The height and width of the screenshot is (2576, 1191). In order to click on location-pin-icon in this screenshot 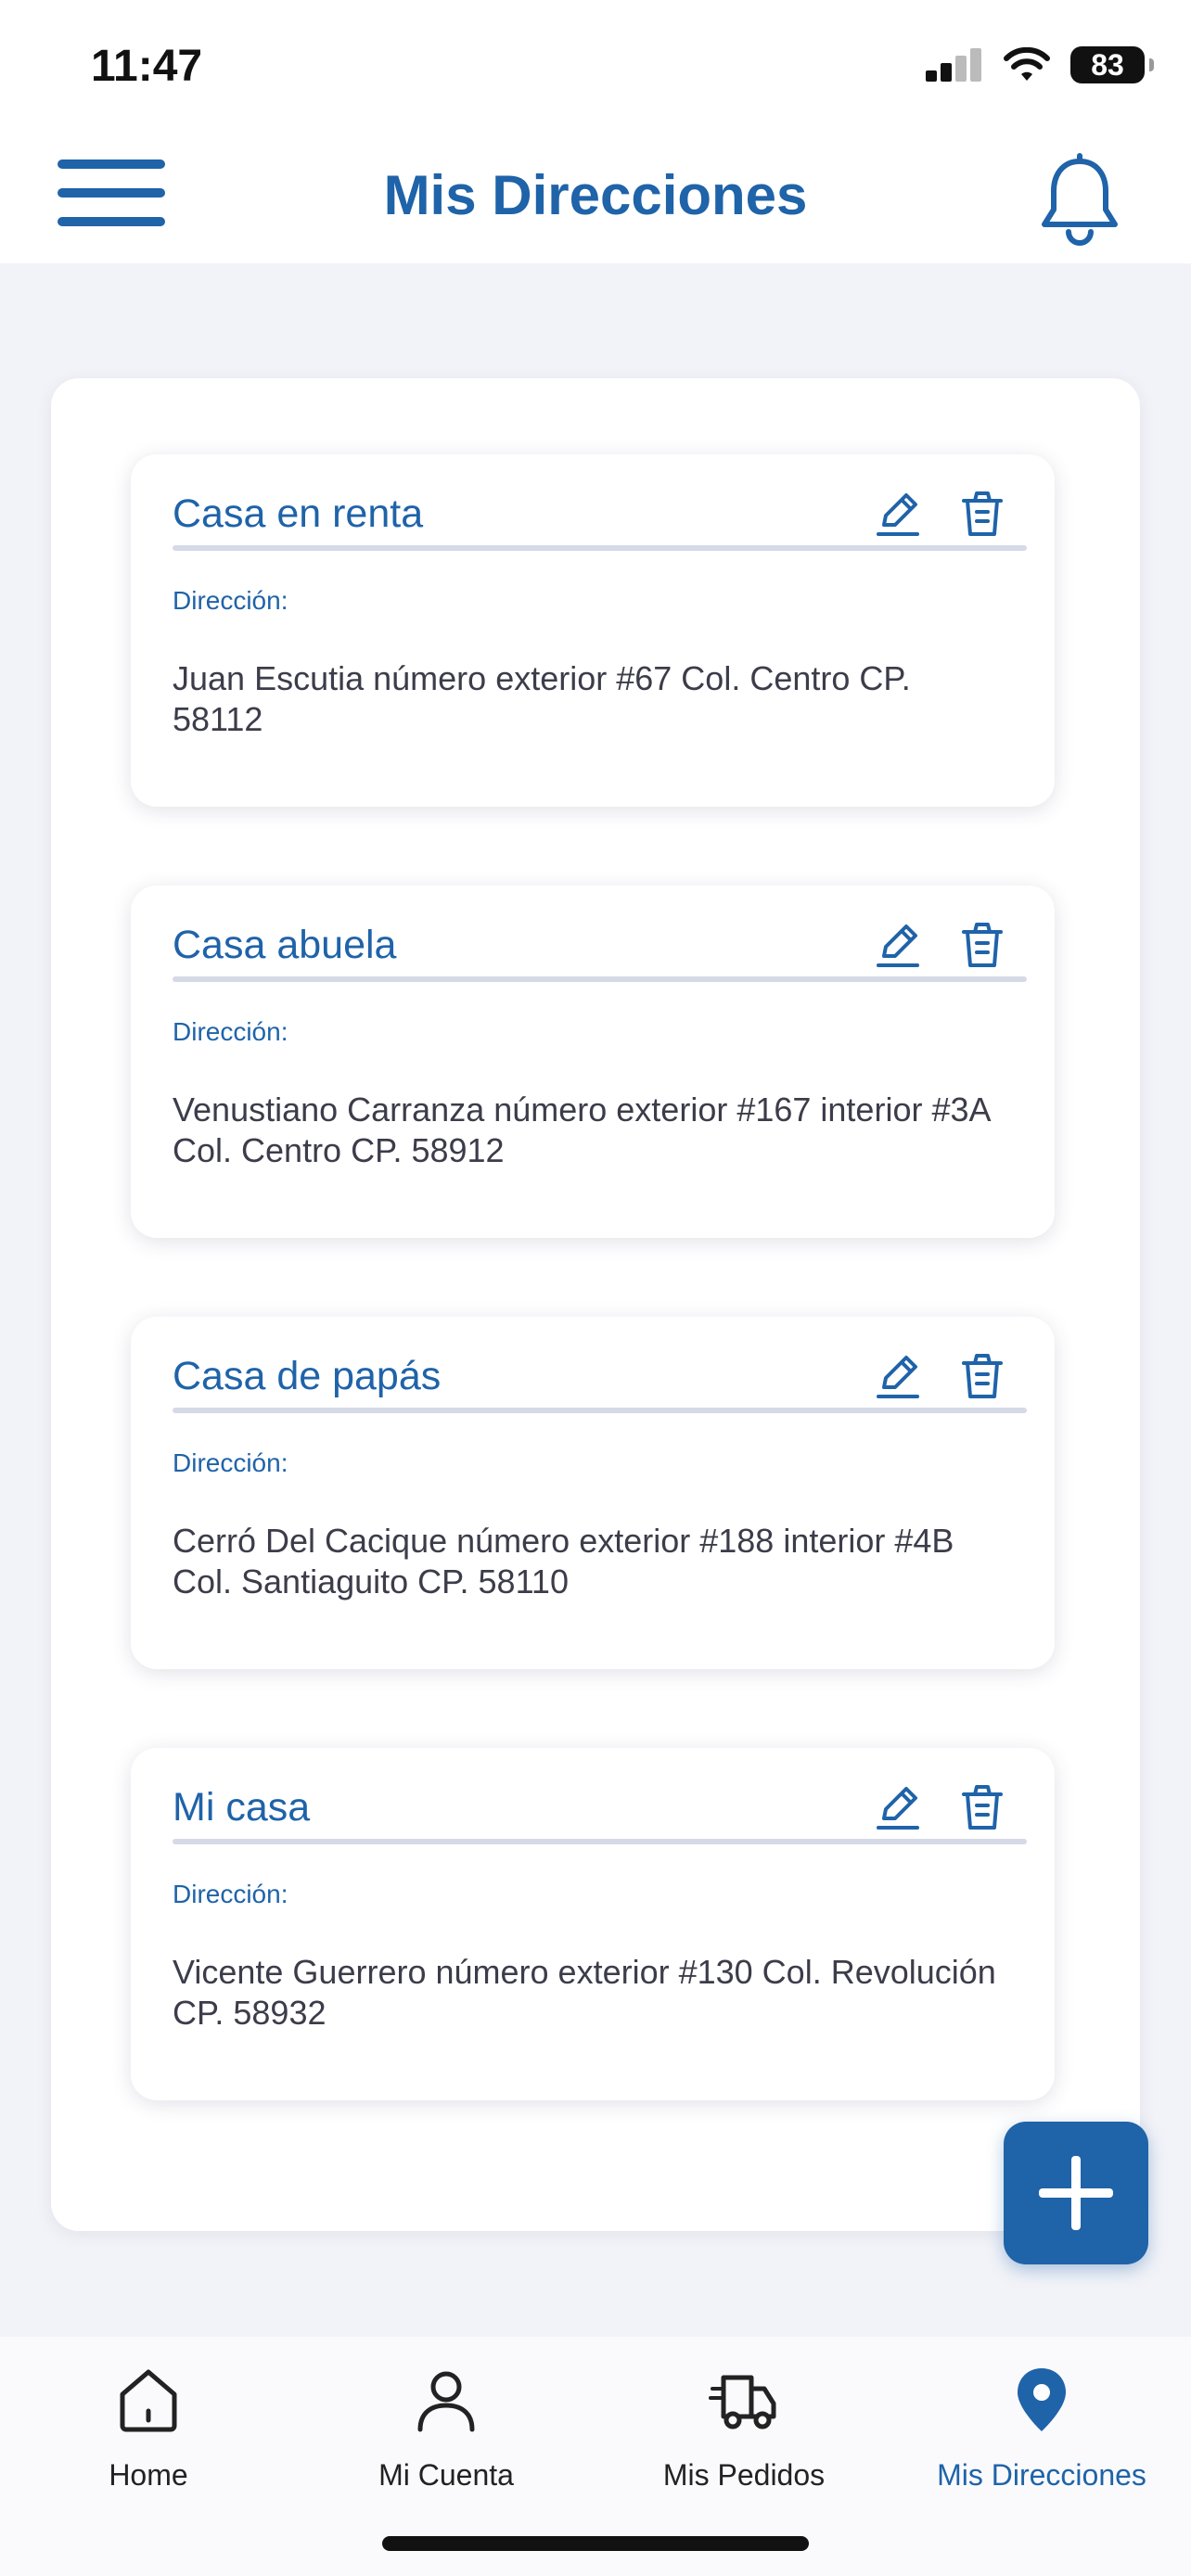, I will do `click(1042, 2399)`.